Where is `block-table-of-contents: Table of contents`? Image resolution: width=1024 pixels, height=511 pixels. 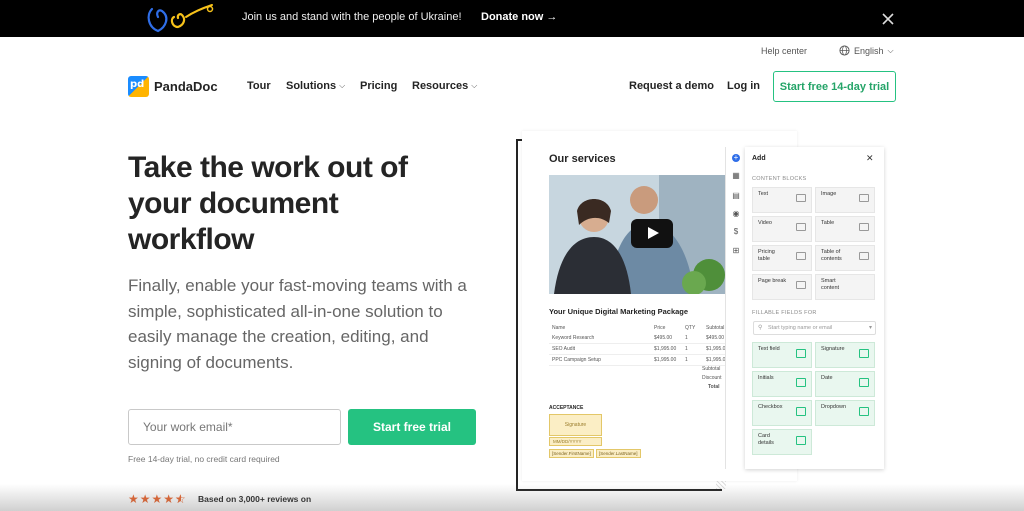 block-table-of-contents: Table of contents is located at coordinates (845, 258).